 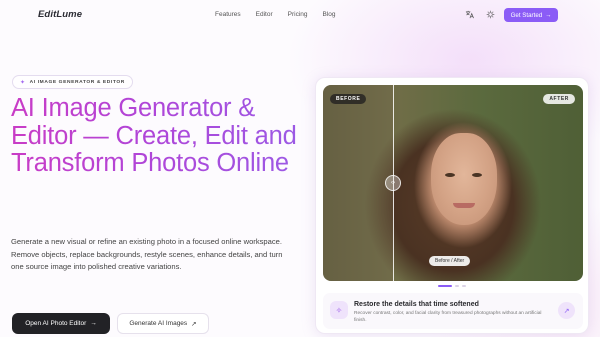 I want to click on nav-links: Features Editor Pricing Blog, so click(x=283, y=14).